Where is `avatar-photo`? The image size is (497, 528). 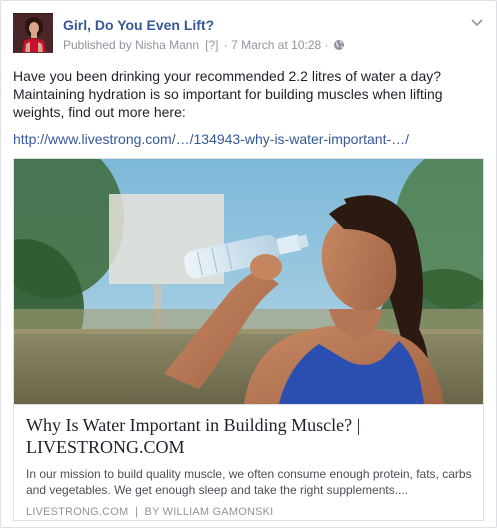 avatar-photo is located at coordinates (33, 33).